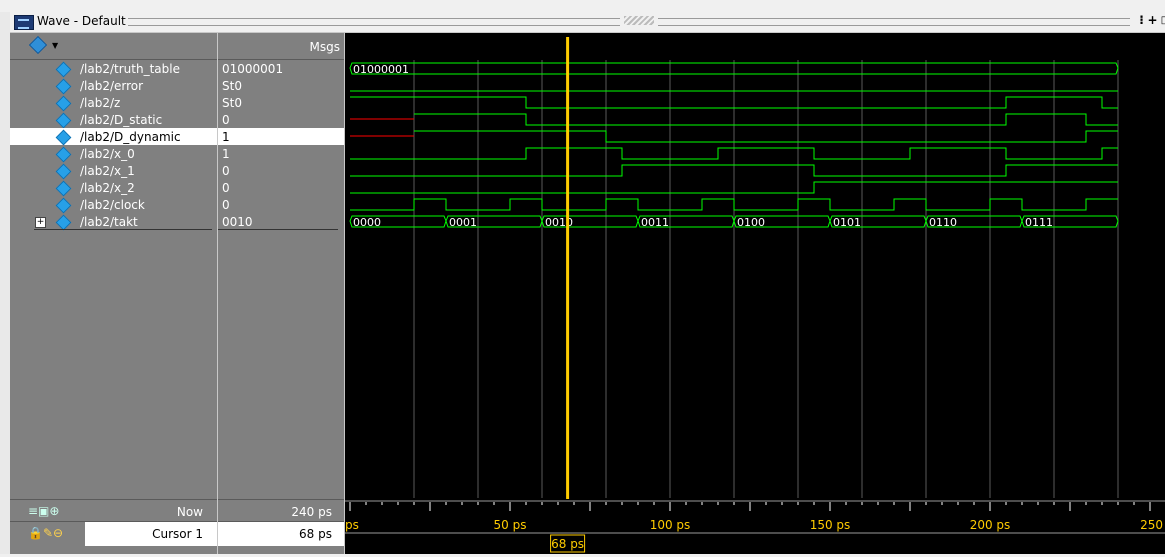 The image size is (1165, 557). Describe the element at coordinates (381, 69) in the screenshot. I see `wave-truth-table-label: 01000001` at that location.